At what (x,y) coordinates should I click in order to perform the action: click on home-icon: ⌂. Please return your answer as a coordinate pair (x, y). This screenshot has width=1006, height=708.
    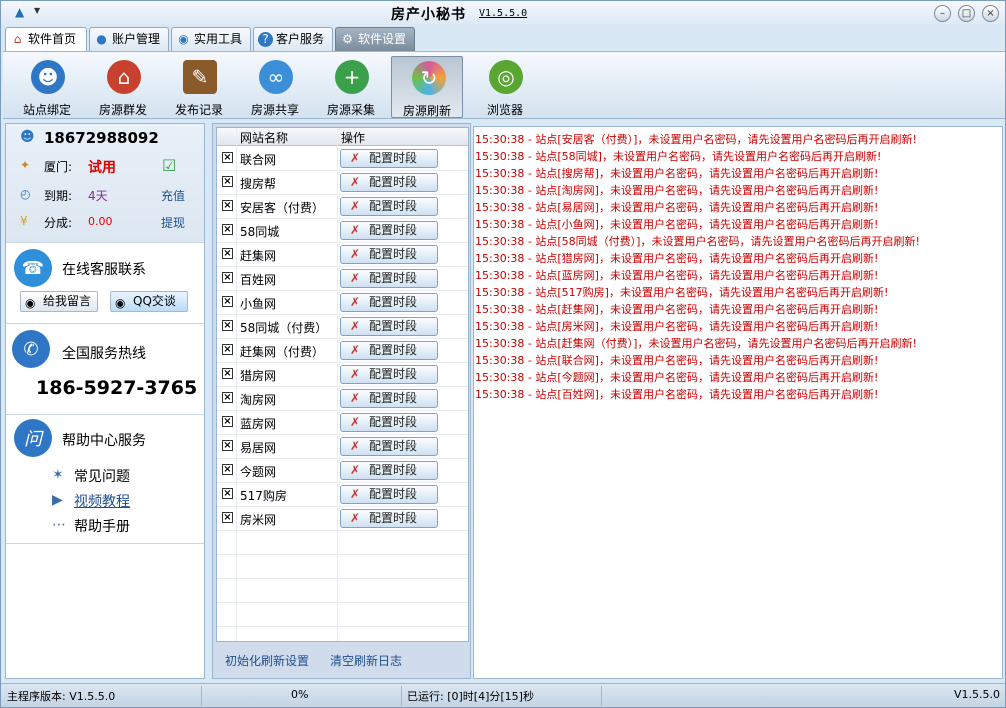
    Looking at the image, I should click on (17, 39).